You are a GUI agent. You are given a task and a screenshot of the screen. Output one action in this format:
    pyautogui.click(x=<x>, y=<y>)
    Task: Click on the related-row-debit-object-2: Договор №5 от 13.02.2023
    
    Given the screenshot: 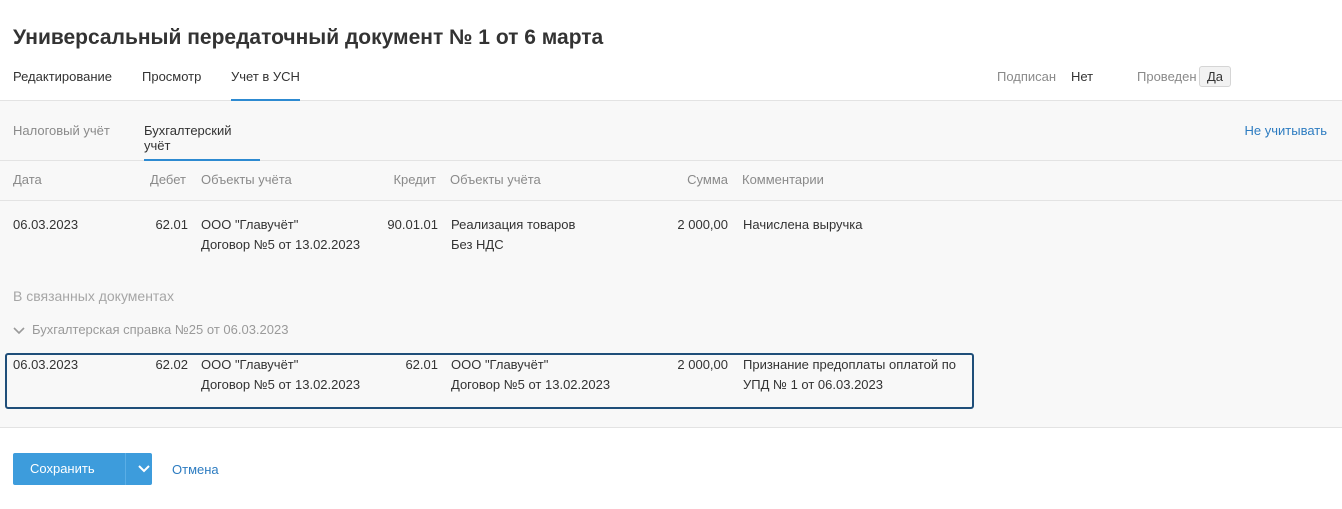 What is the action you would take?
    pyautogui.click(x=281, y=384)
    